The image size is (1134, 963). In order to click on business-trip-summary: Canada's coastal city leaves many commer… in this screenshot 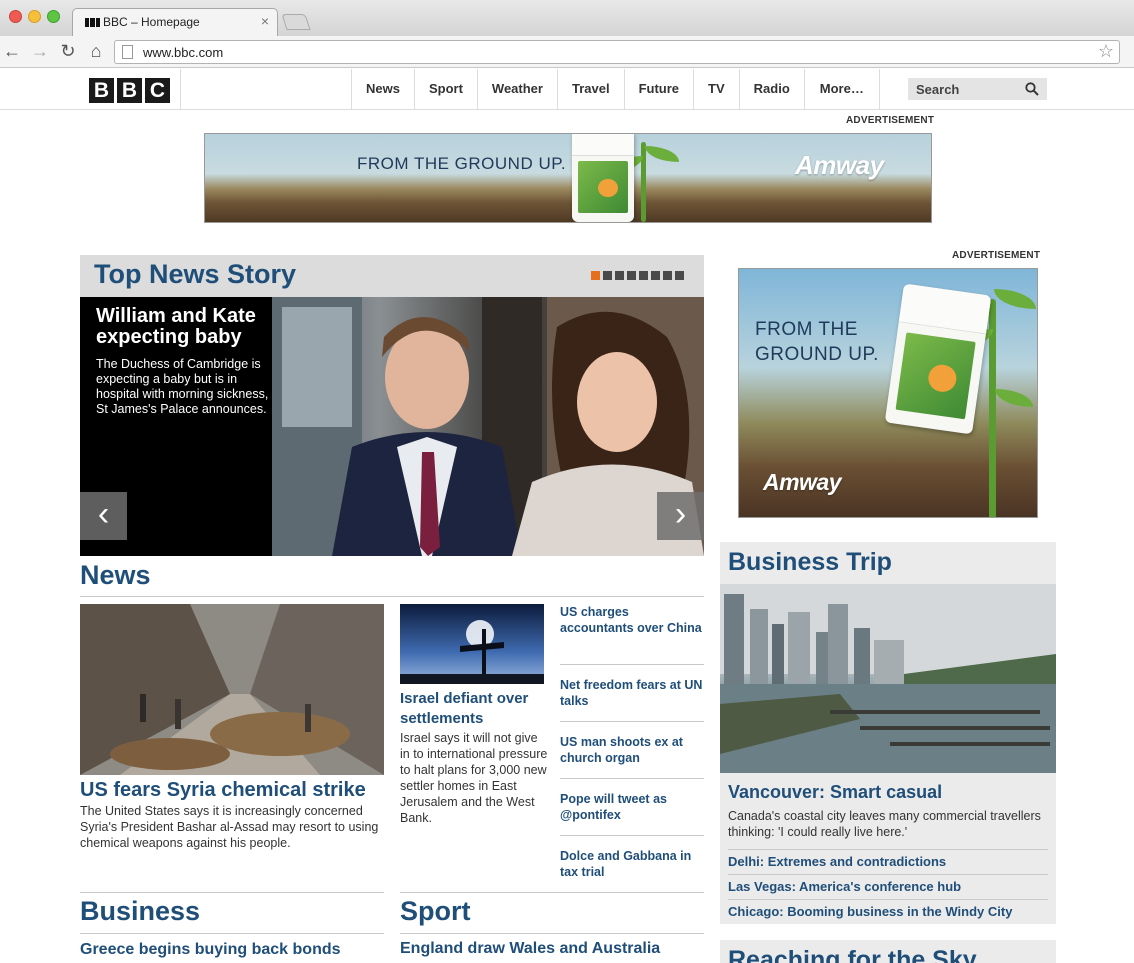, I will do `click(884, 824)`.